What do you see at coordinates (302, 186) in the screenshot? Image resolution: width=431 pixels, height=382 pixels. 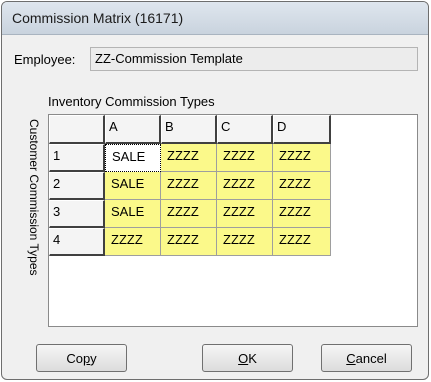 I see `matrix-cell-2-d: ZZZZ` at bounding box center [302, 186].